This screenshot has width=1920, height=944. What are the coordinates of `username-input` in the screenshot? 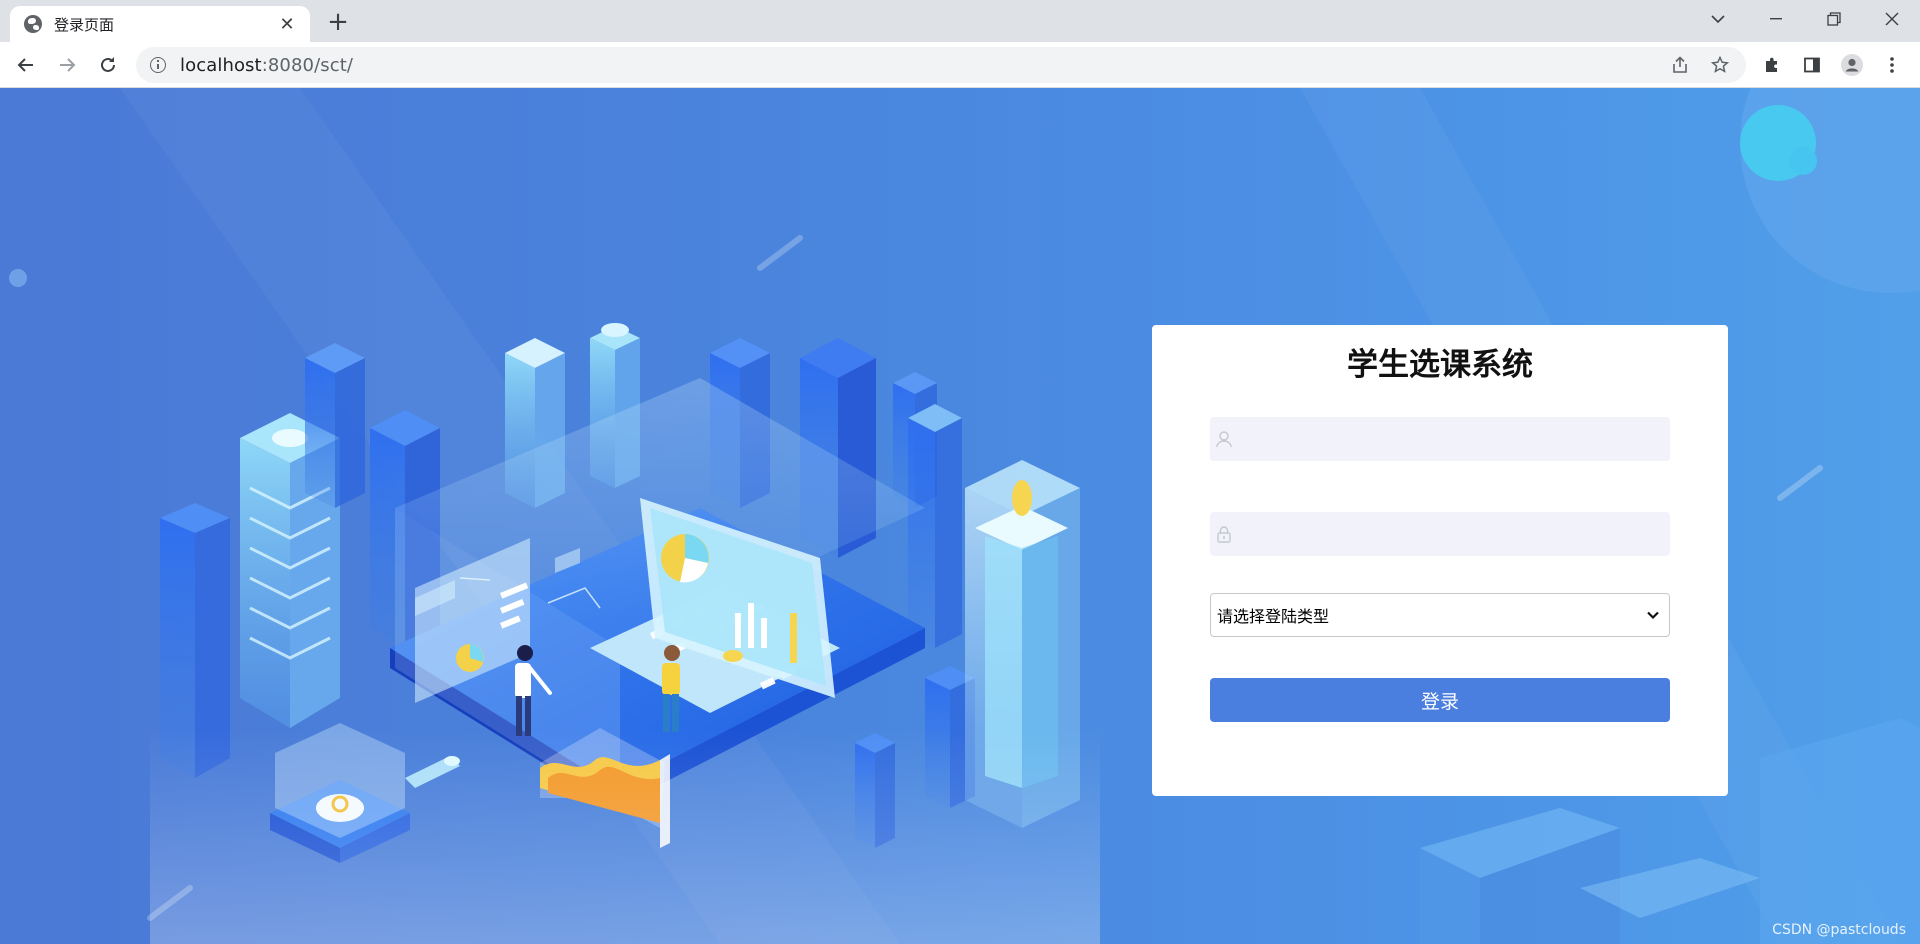 It's located at (1455, 439).